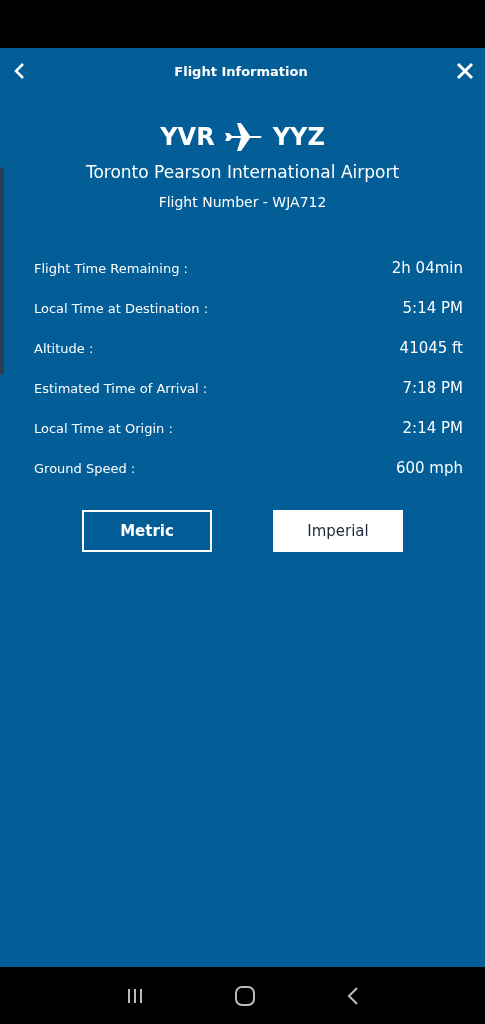 This screenshot has height=1024, width=485. Describe the element at coordinates (465, 71) in the screenshot. I see `close-icon` at that location.